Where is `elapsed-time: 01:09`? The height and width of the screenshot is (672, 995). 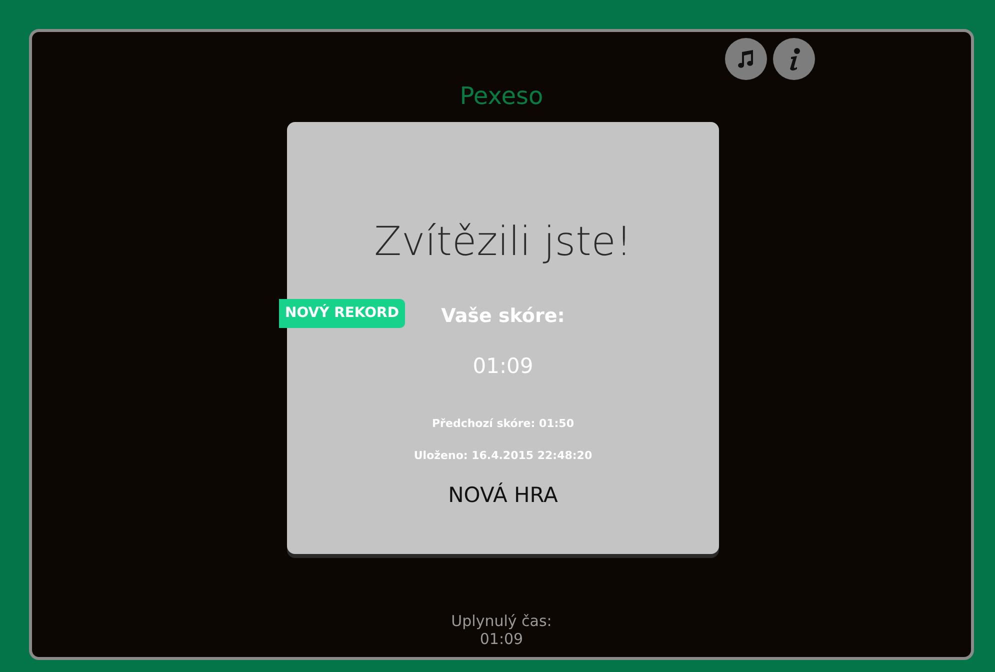 elapsed-time: 01:09 is located at coordinates (502, 639).